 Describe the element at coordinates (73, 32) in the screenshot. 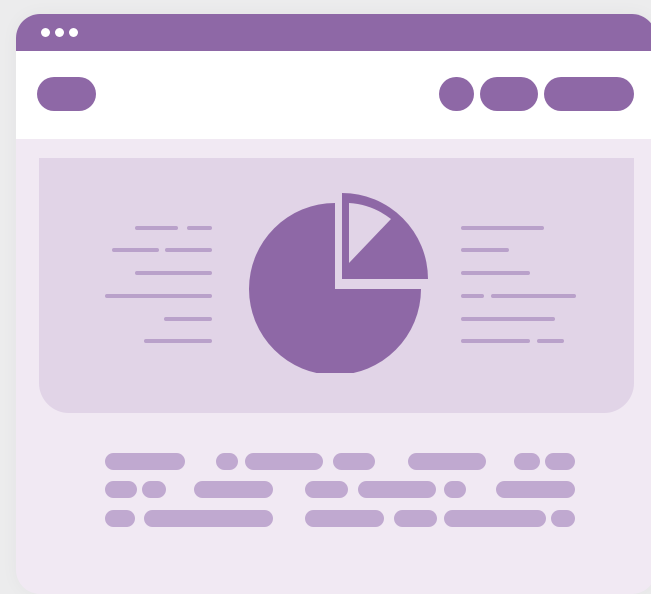

I see `window-control-dot-maximize` at that location.